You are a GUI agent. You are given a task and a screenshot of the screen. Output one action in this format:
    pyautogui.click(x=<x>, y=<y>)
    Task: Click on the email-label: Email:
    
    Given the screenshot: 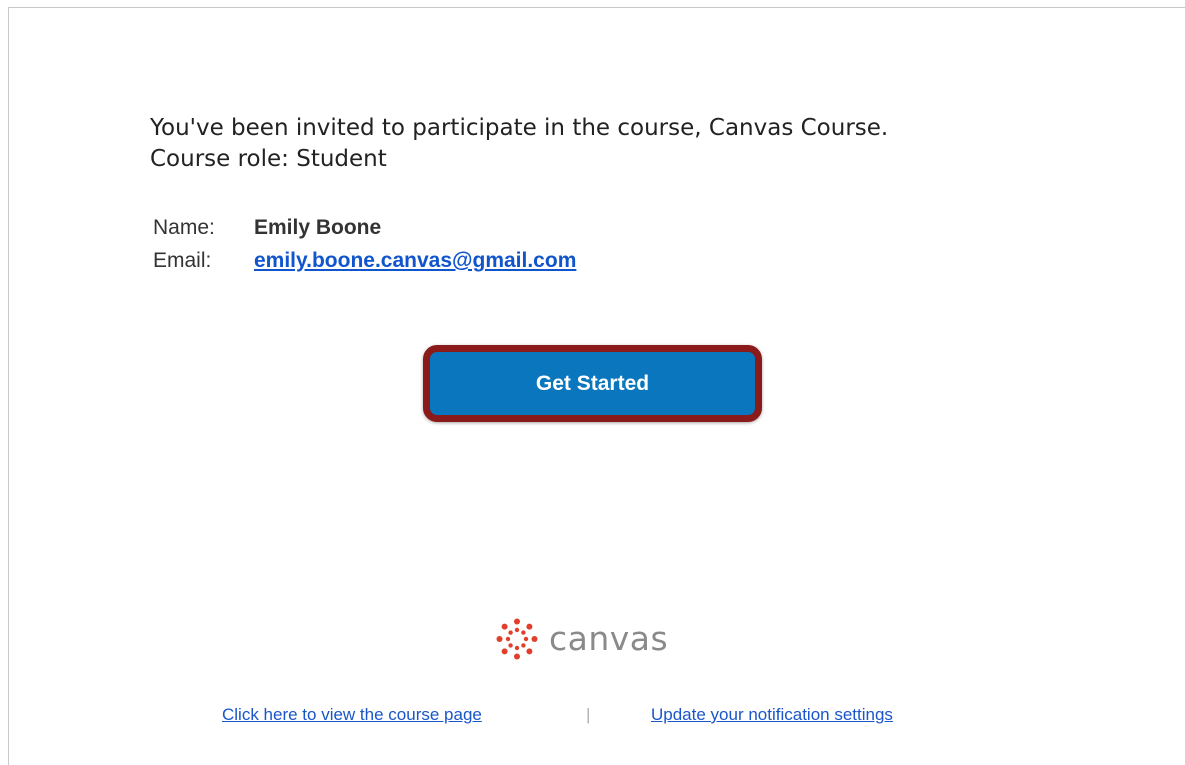 What is the action you would take?
    pyautogui.click(x=182, y=260)
    